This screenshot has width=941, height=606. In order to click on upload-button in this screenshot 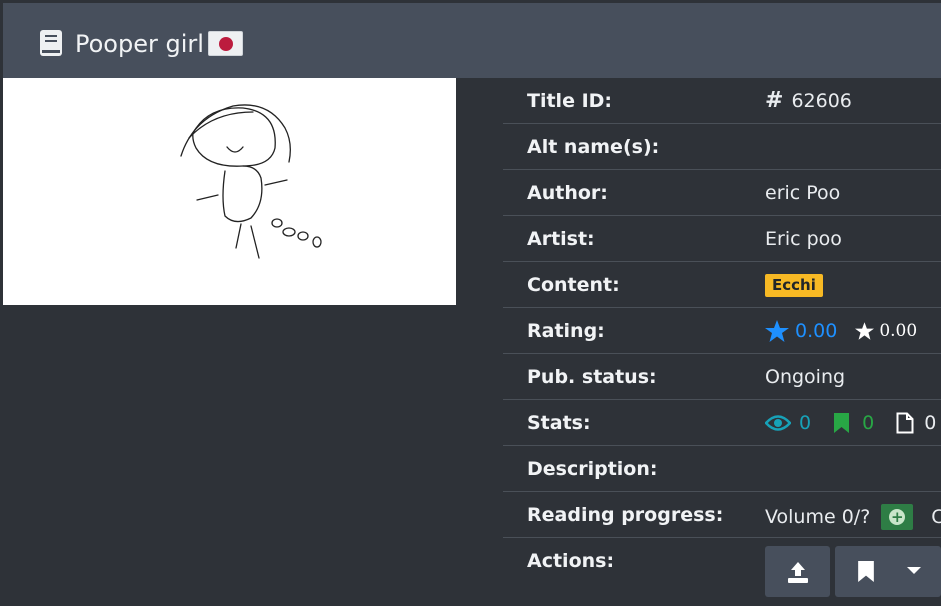, I will do `click(797, 571)`.